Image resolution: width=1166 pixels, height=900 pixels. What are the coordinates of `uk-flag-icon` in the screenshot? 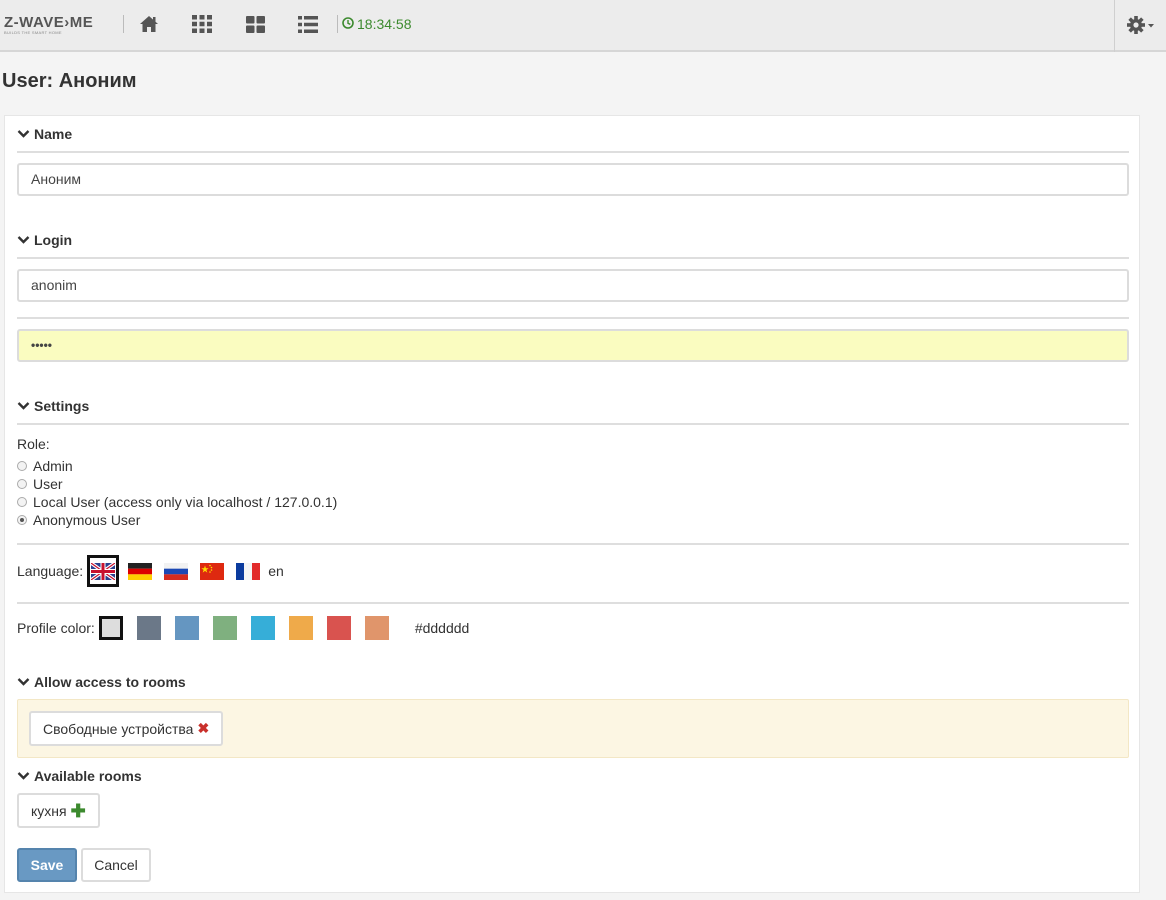 It's located at (103, 571).